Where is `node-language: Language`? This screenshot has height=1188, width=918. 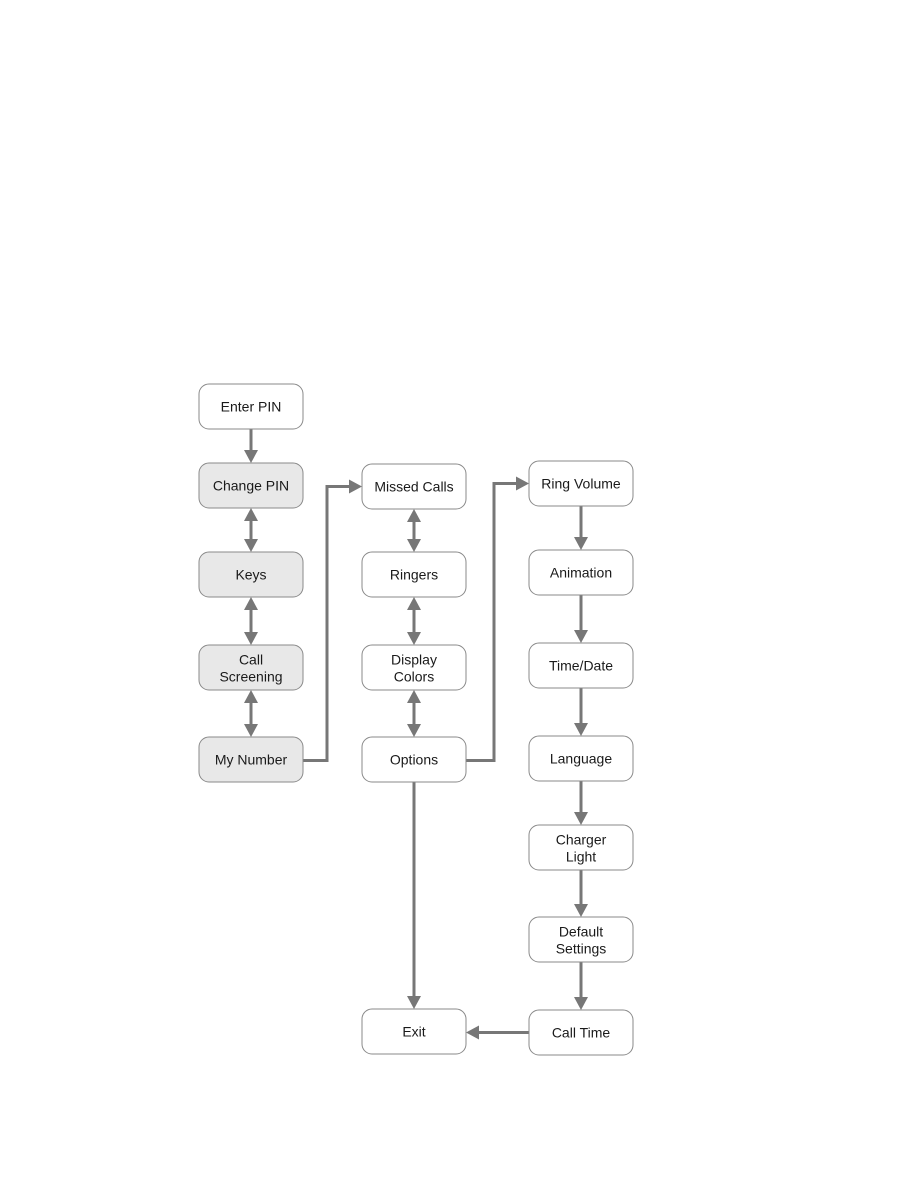 node-language: Language is located at coordinates (581, 758).